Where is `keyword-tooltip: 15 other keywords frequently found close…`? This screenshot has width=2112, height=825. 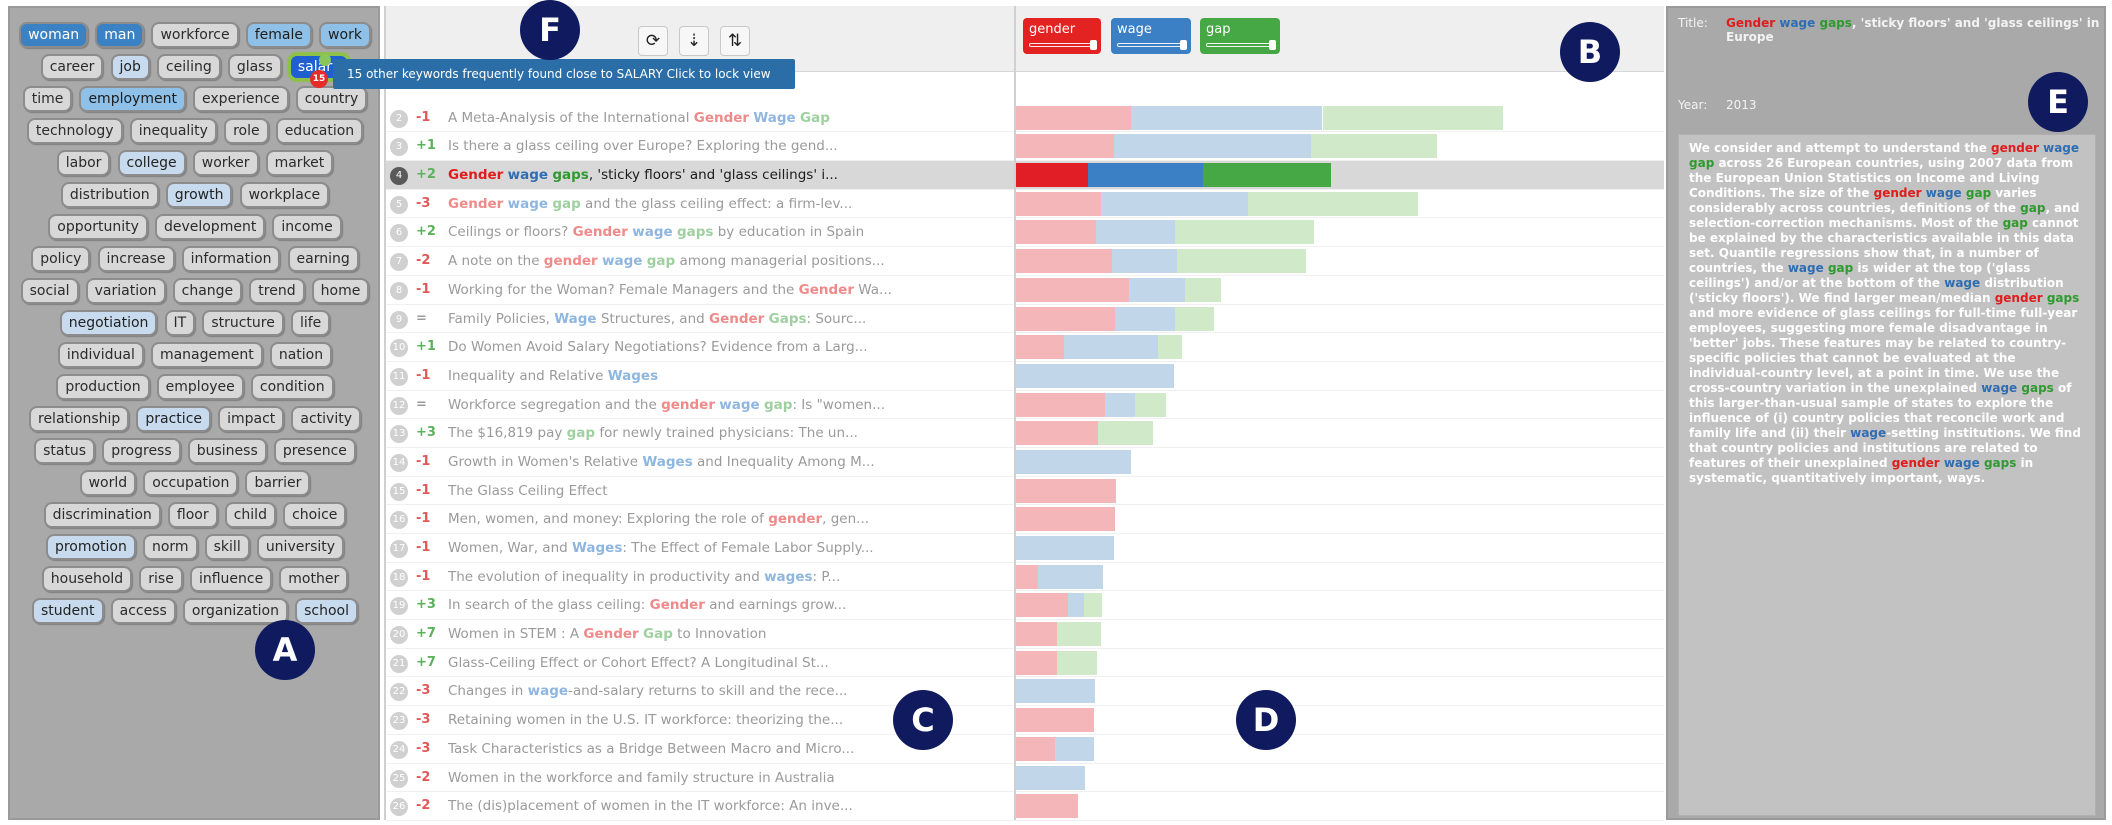 keyword-tooltip: 15 other keywords frequently found close… is located at coordinates (564, 74).